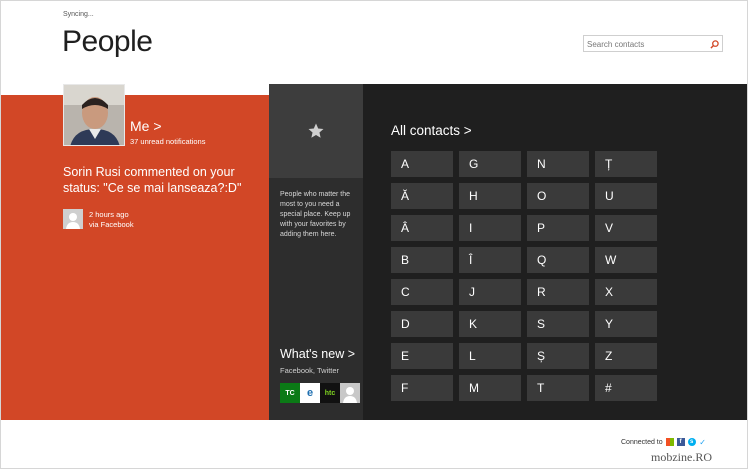  Describe the element at coordinates (330, 393) in the screenshot. I see `htc-icon: htc` at that location.